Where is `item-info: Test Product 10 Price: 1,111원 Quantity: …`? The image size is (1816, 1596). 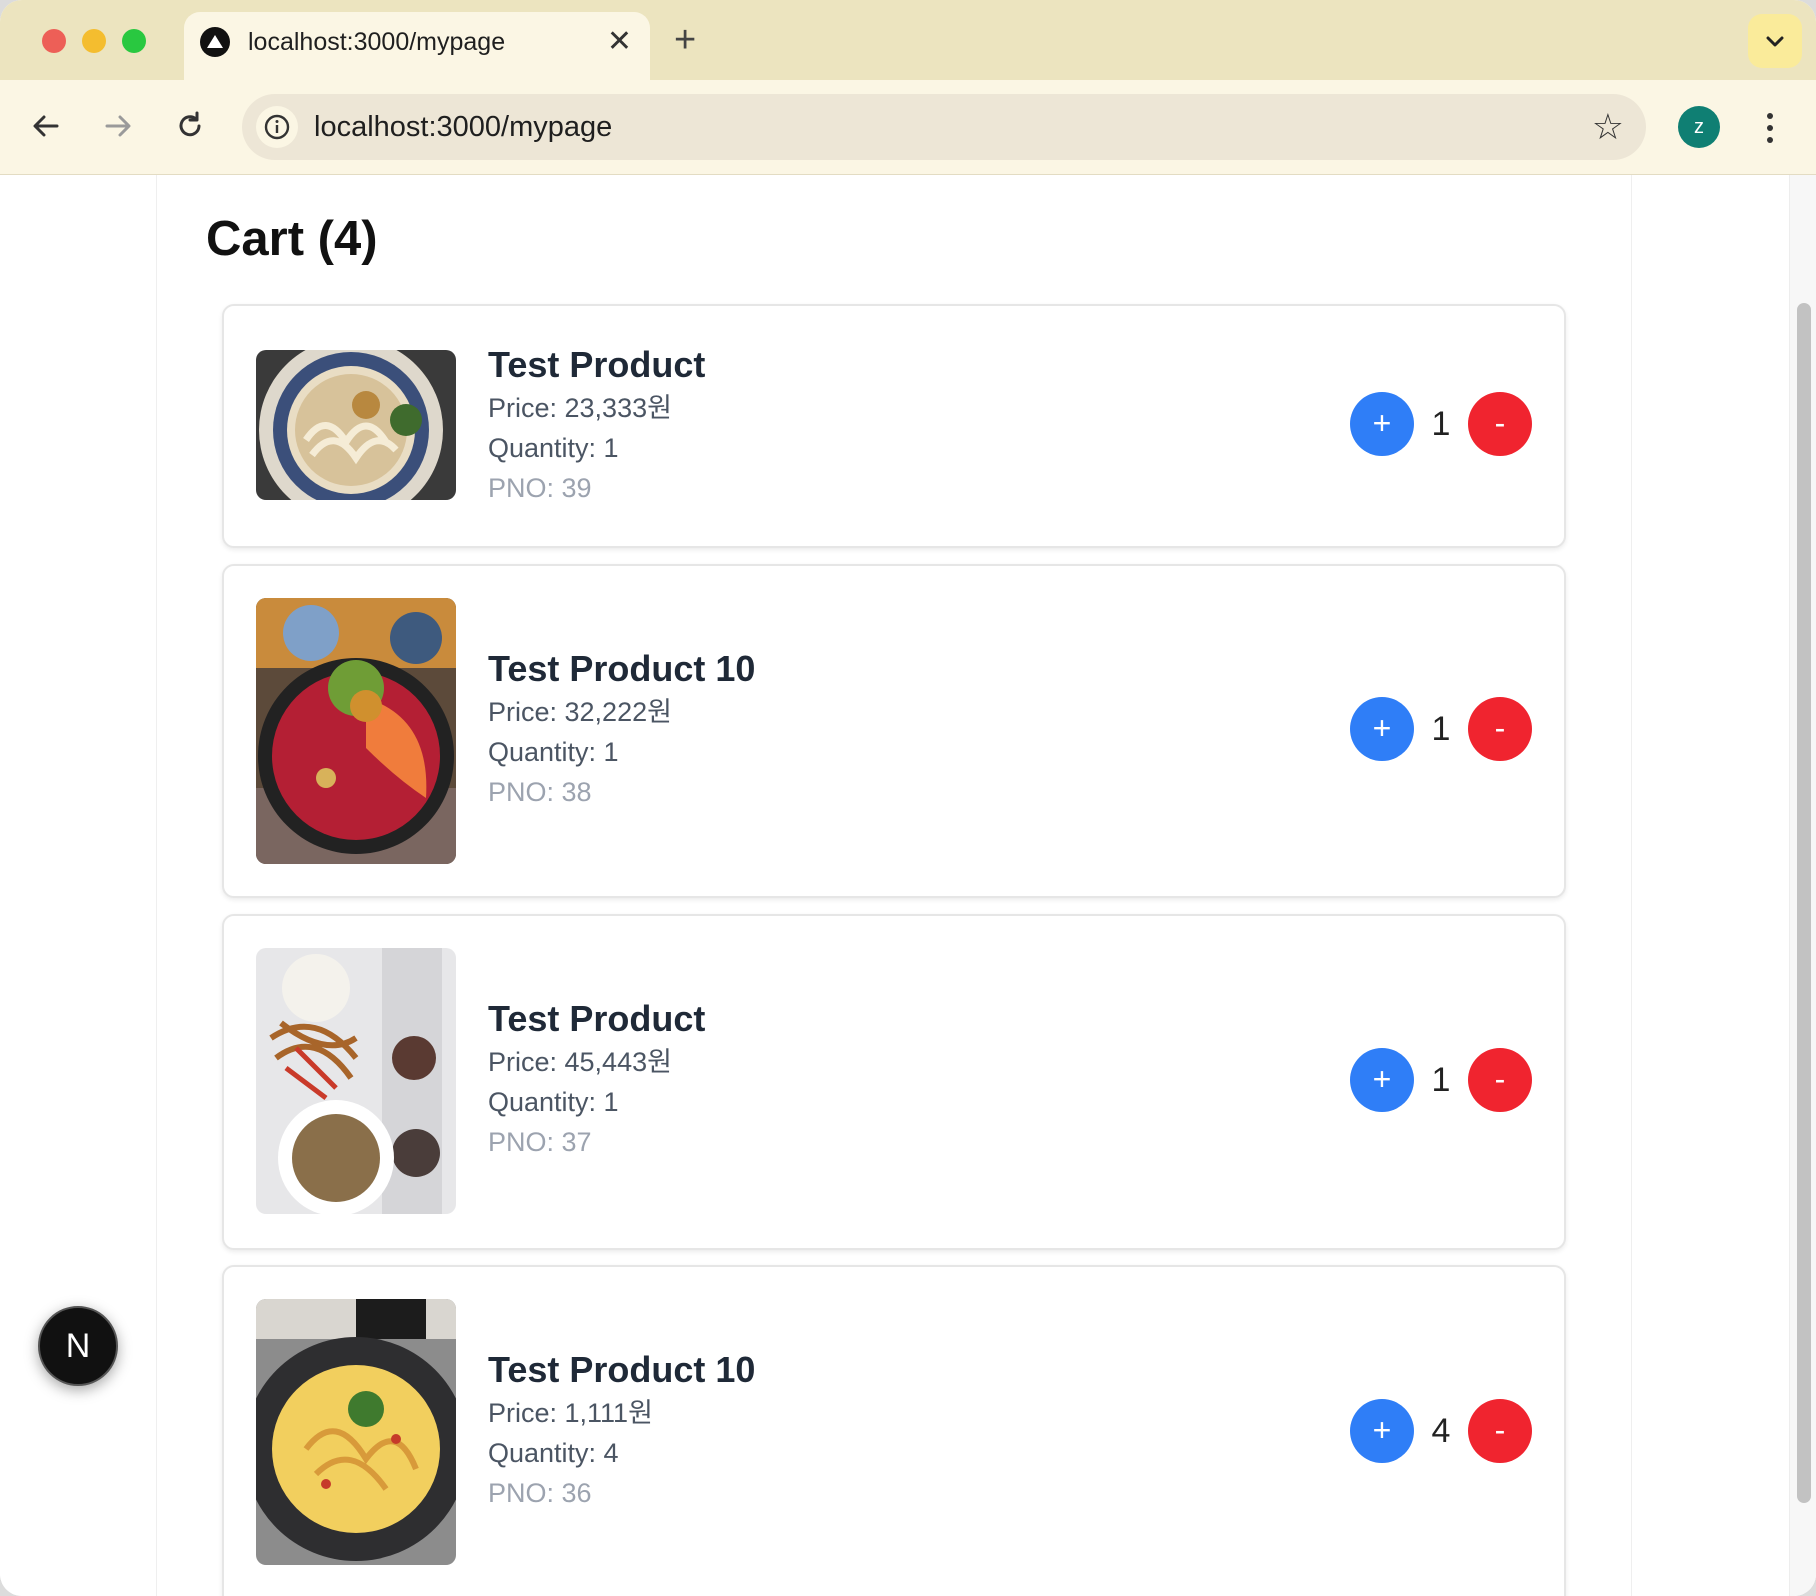
item-info: Test Product 10 Price: 1,111원 Quantity: … is located at coordinates (621, 1430).